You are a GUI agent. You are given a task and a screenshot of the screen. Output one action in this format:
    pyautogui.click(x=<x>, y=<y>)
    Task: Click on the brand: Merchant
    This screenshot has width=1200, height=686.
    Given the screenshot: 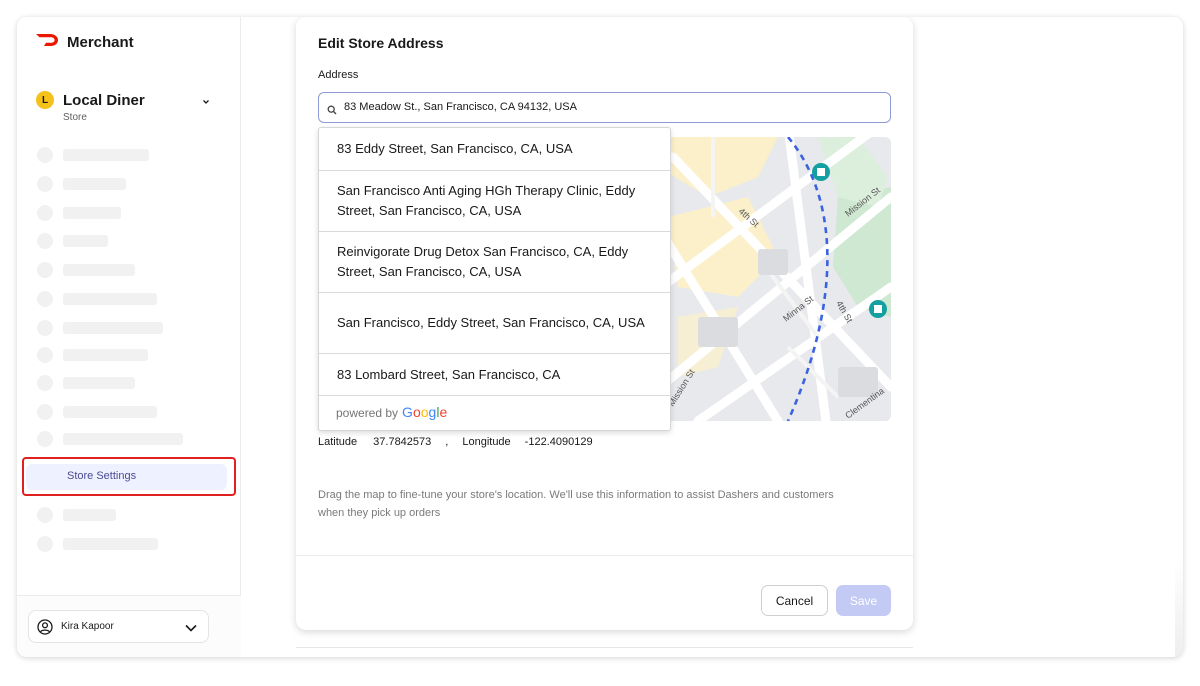 What is the action you would take?
    pyautogui.click(x=84, y=42)
    